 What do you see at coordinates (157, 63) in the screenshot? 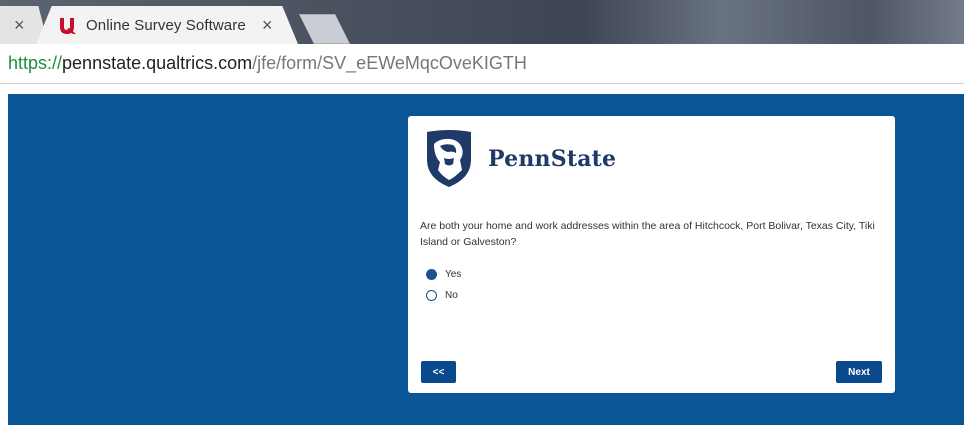
I see `url-host: pennstate.qualtrics.com` at bounding box center [157, 63].